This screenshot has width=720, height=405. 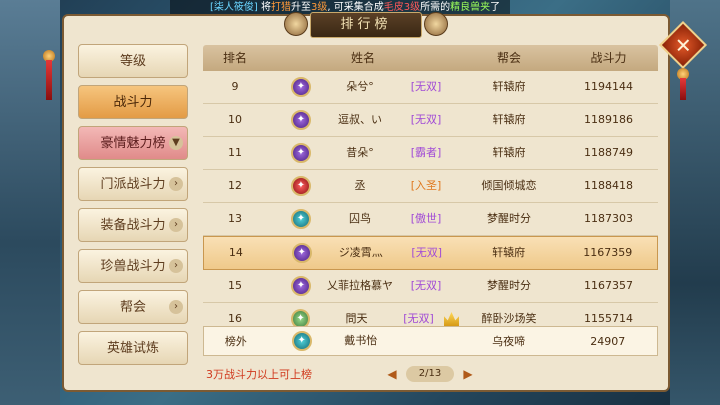 What do you see at coordinates (234, 58) in the screenshot?
I see `header-rank: 排名` at bounding box center [234, 58].